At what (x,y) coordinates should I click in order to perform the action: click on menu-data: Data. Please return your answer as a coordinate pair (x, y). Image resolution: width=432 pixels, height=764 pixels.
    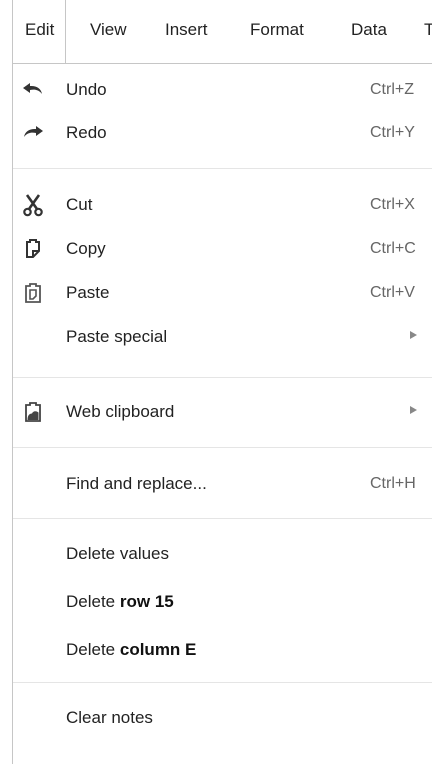
    Looking at the image, I should click on (369, 30).